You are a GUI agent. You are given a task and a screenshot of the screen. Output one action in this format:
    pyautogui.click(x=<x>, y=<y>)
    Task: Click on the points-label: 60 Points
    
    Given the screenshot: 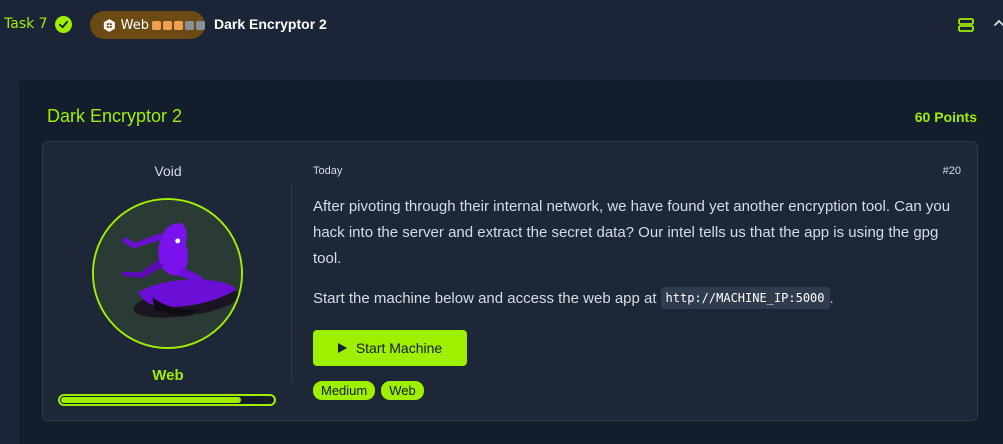 What is the action you would take?
    pyautogui.click(x=945, y=117)
    